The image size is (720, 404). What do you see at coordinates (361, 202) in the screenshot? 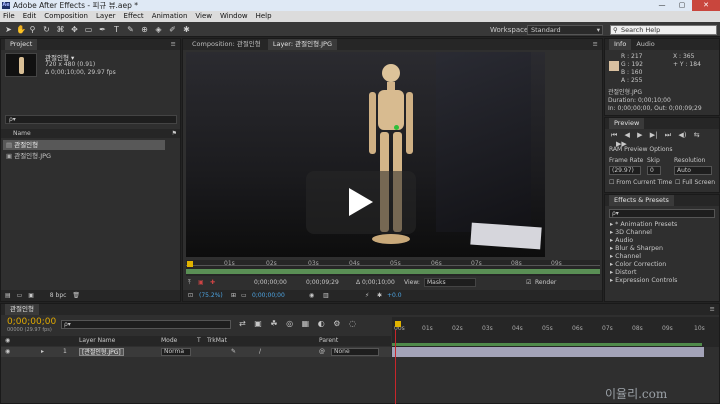
I see `play-overlay-button` at bounding box center [361, 202].